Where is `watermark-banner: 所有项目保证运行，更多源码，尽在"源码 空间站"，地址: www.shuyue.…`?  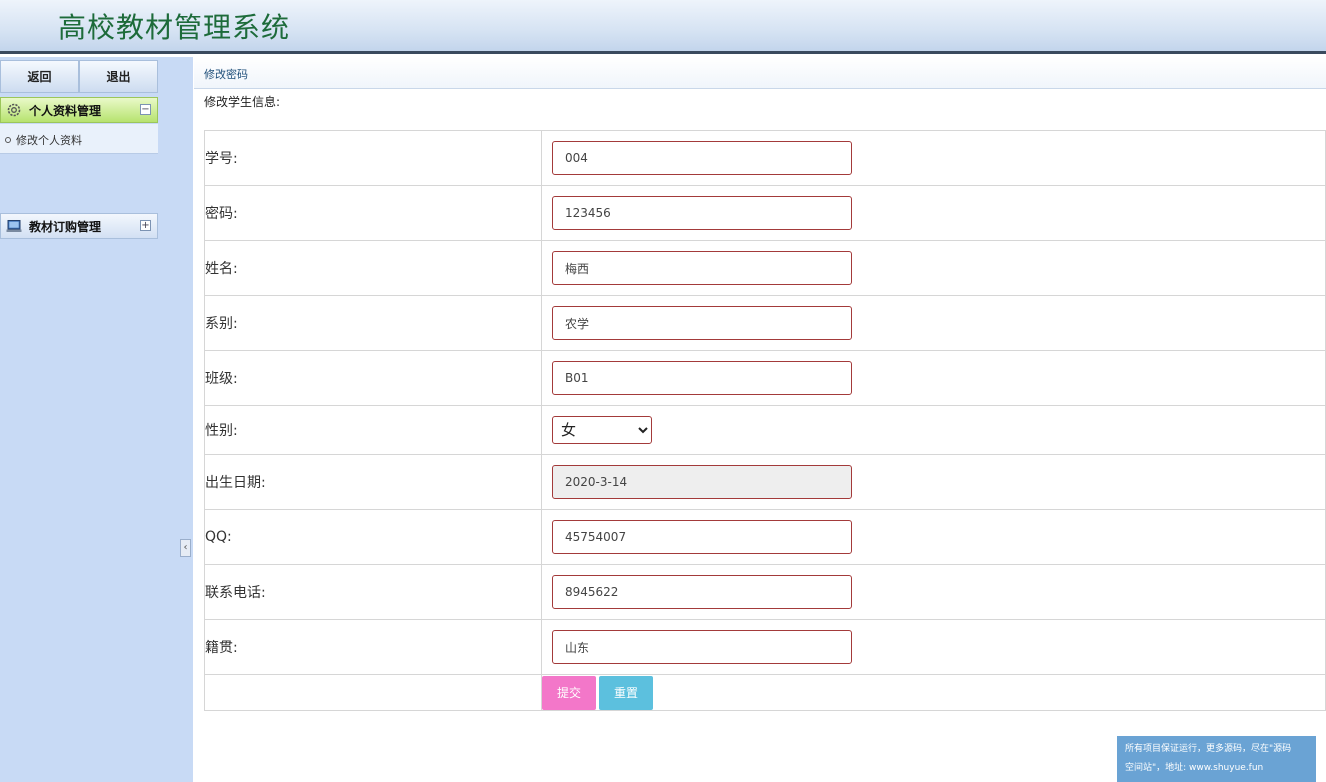 watermark-banner: 所有项目保证运行，更多源码，尽在"源码 空间站"，地址: www.shuyue.… is located at coordinates (1216, 759).